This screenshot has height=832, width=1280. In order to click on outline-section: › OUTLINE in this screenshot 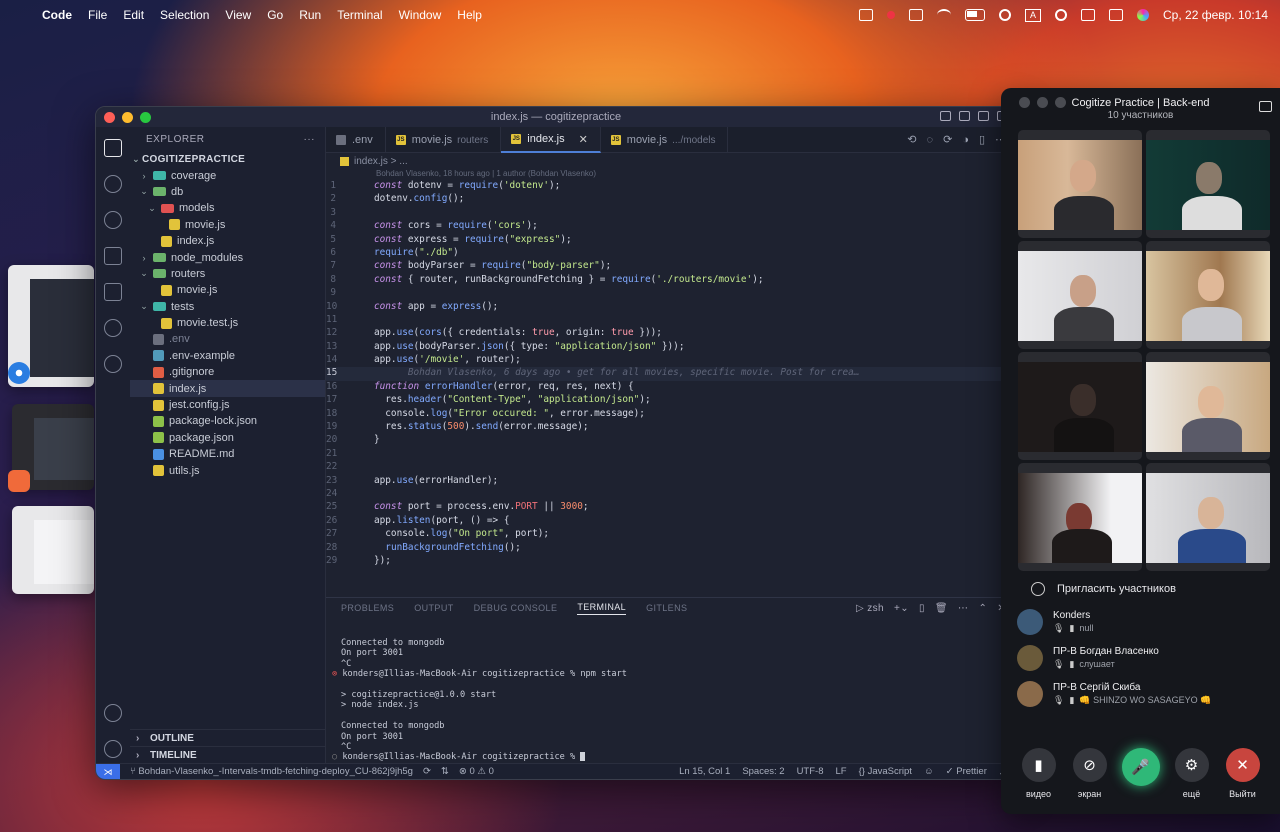, I will do `click(227, 737)`.